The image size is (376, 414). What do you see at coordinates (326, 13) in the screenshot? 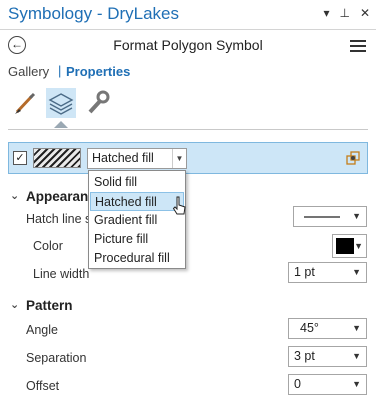
I see `options-dropdown-icon: ▾` at bounding box center [326, 13].